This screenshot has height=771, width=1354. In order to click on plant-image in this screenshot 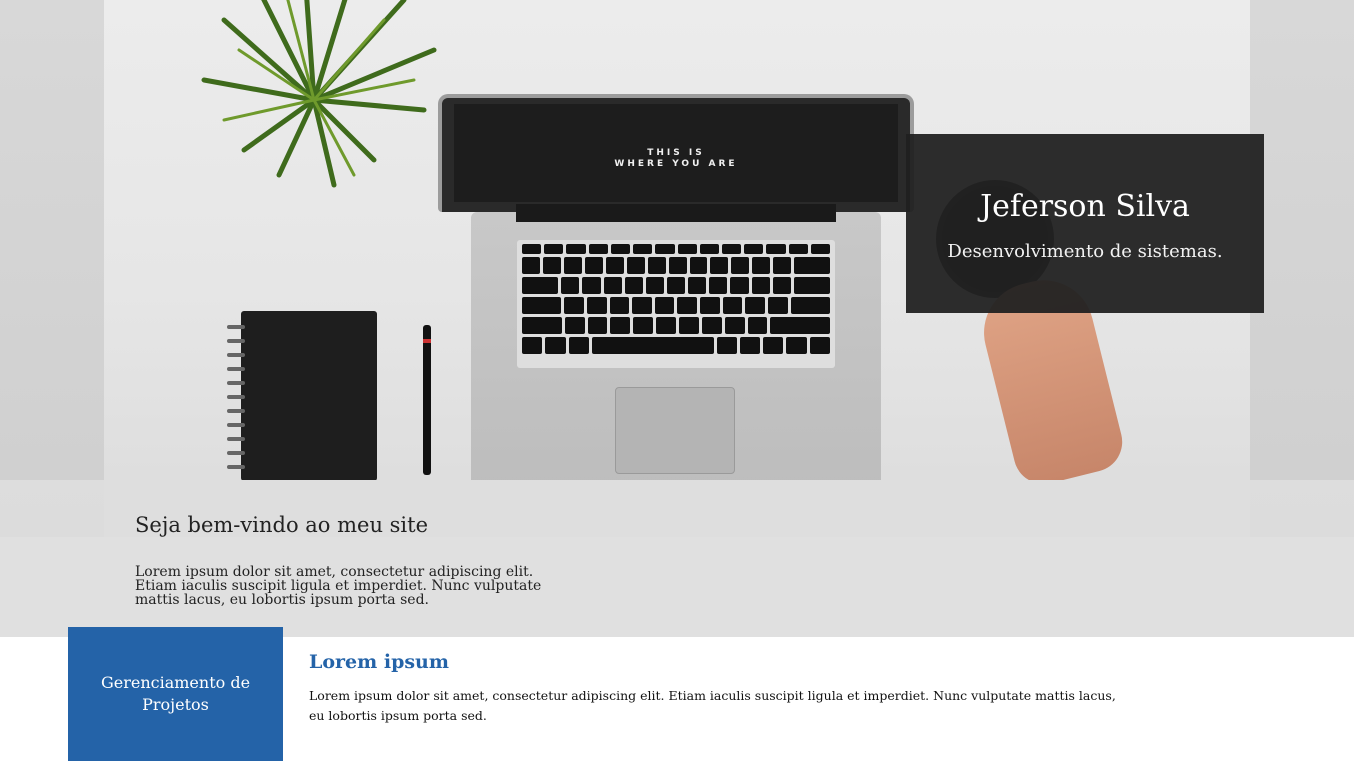, I will do `click(319, 94)`.